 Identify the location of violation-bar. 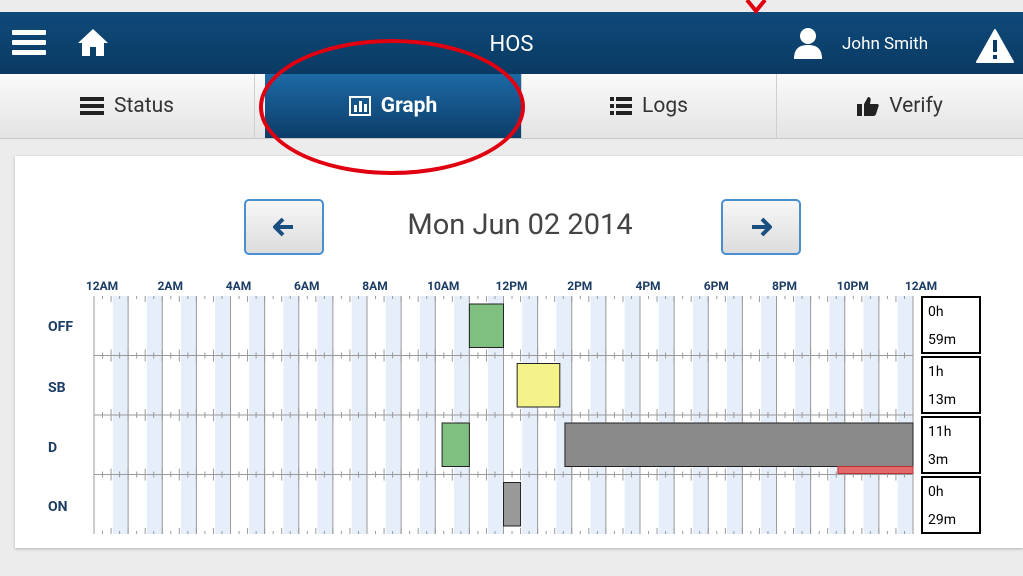
(875, 470).